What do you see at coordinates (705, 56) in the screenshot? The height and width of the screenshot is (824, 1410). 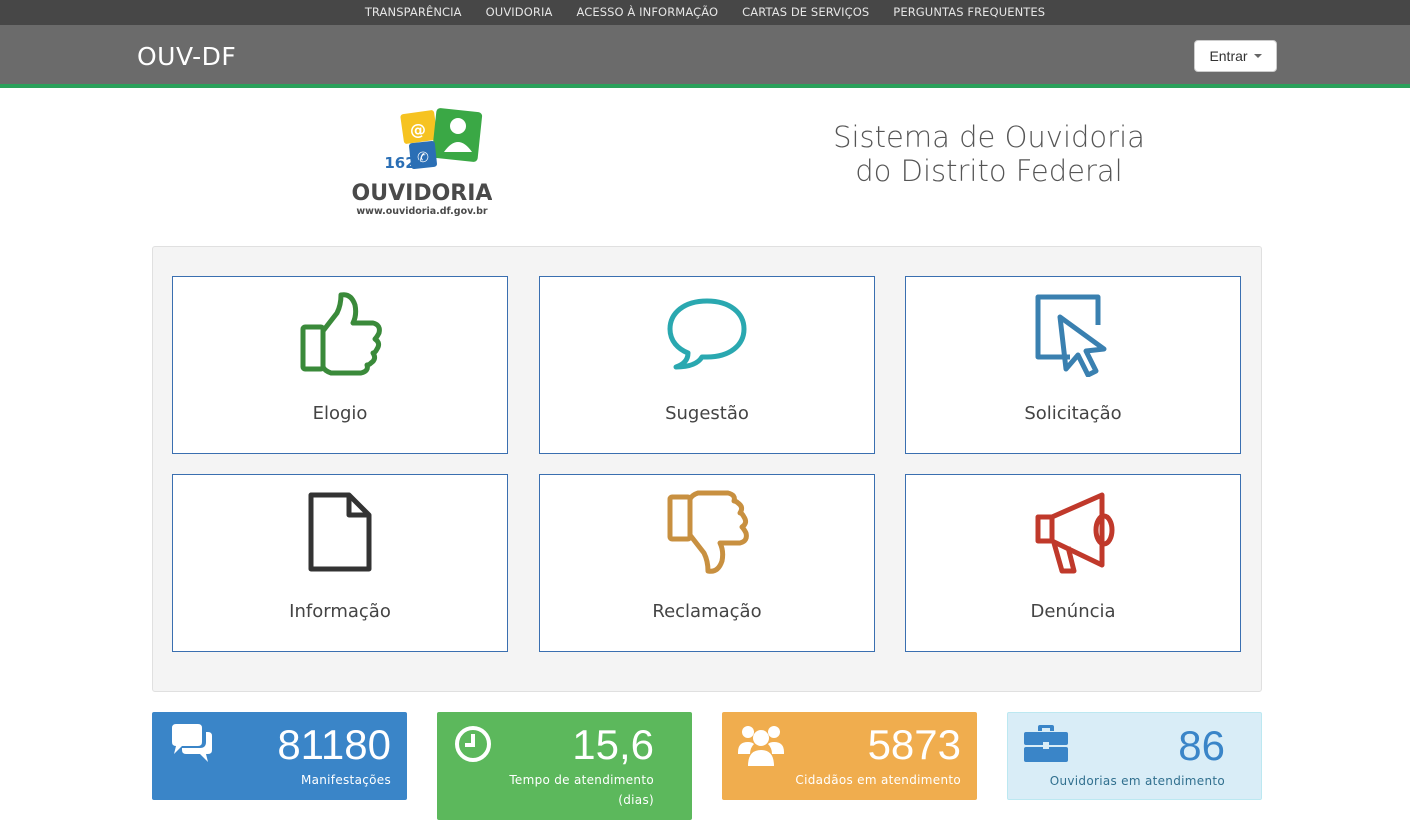 I see `site-header: OUV-DF Entrar` at bounding box center [705, 56].